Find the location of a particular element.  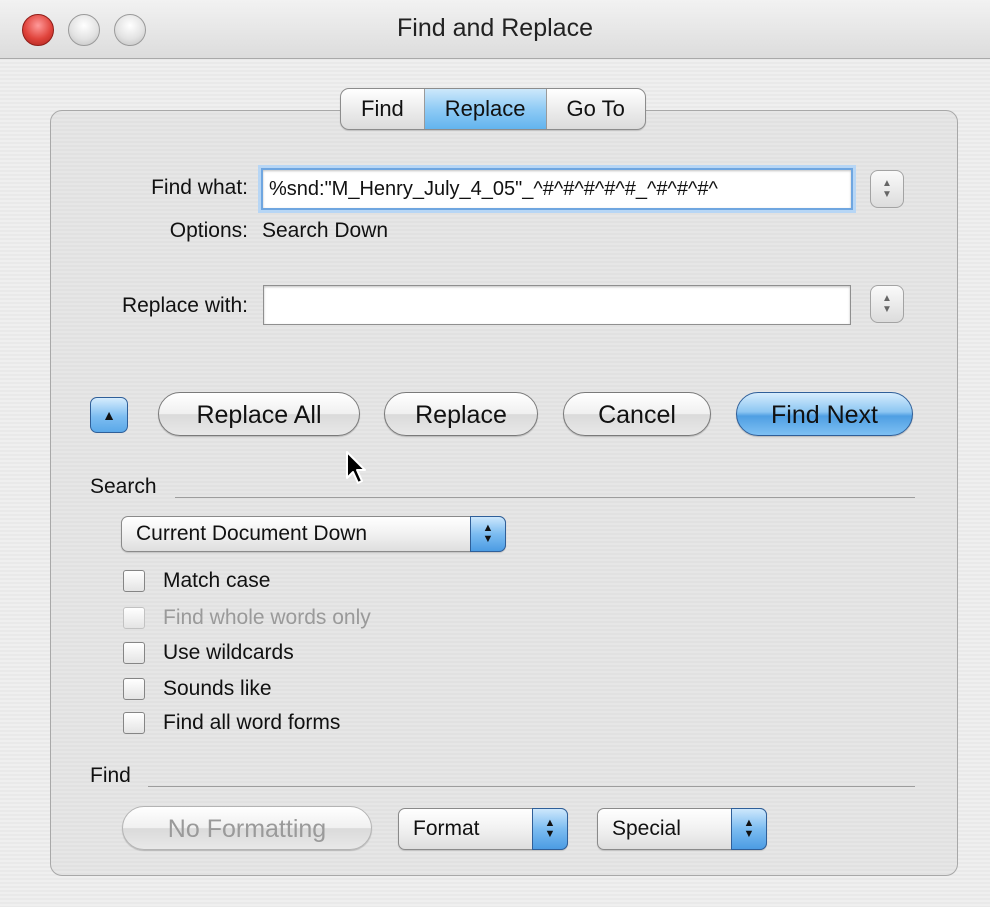

replace-history-stepper: ▲ ▼ is located at coordinates (887, 304).